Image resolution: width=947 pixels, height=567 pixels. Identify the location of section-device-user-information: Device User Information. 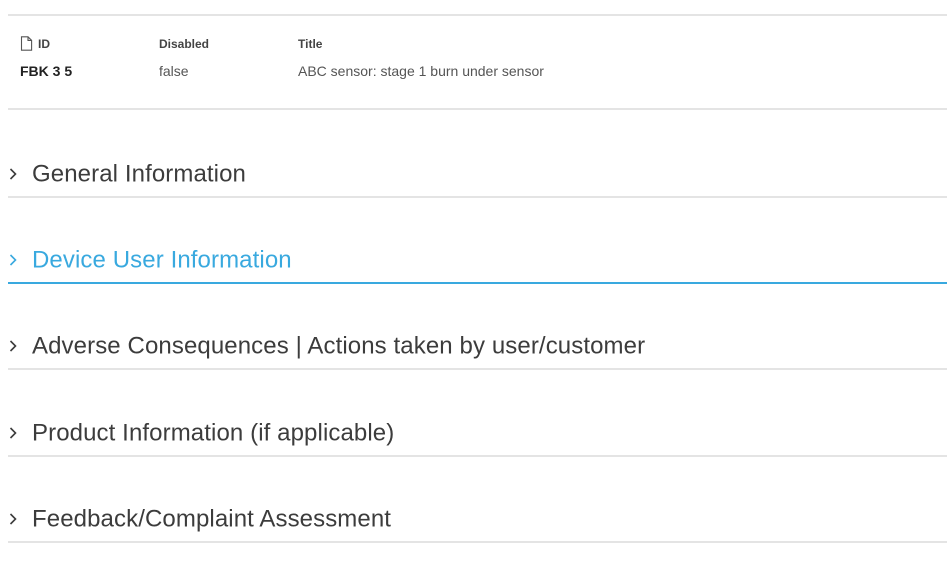
(477, 263).